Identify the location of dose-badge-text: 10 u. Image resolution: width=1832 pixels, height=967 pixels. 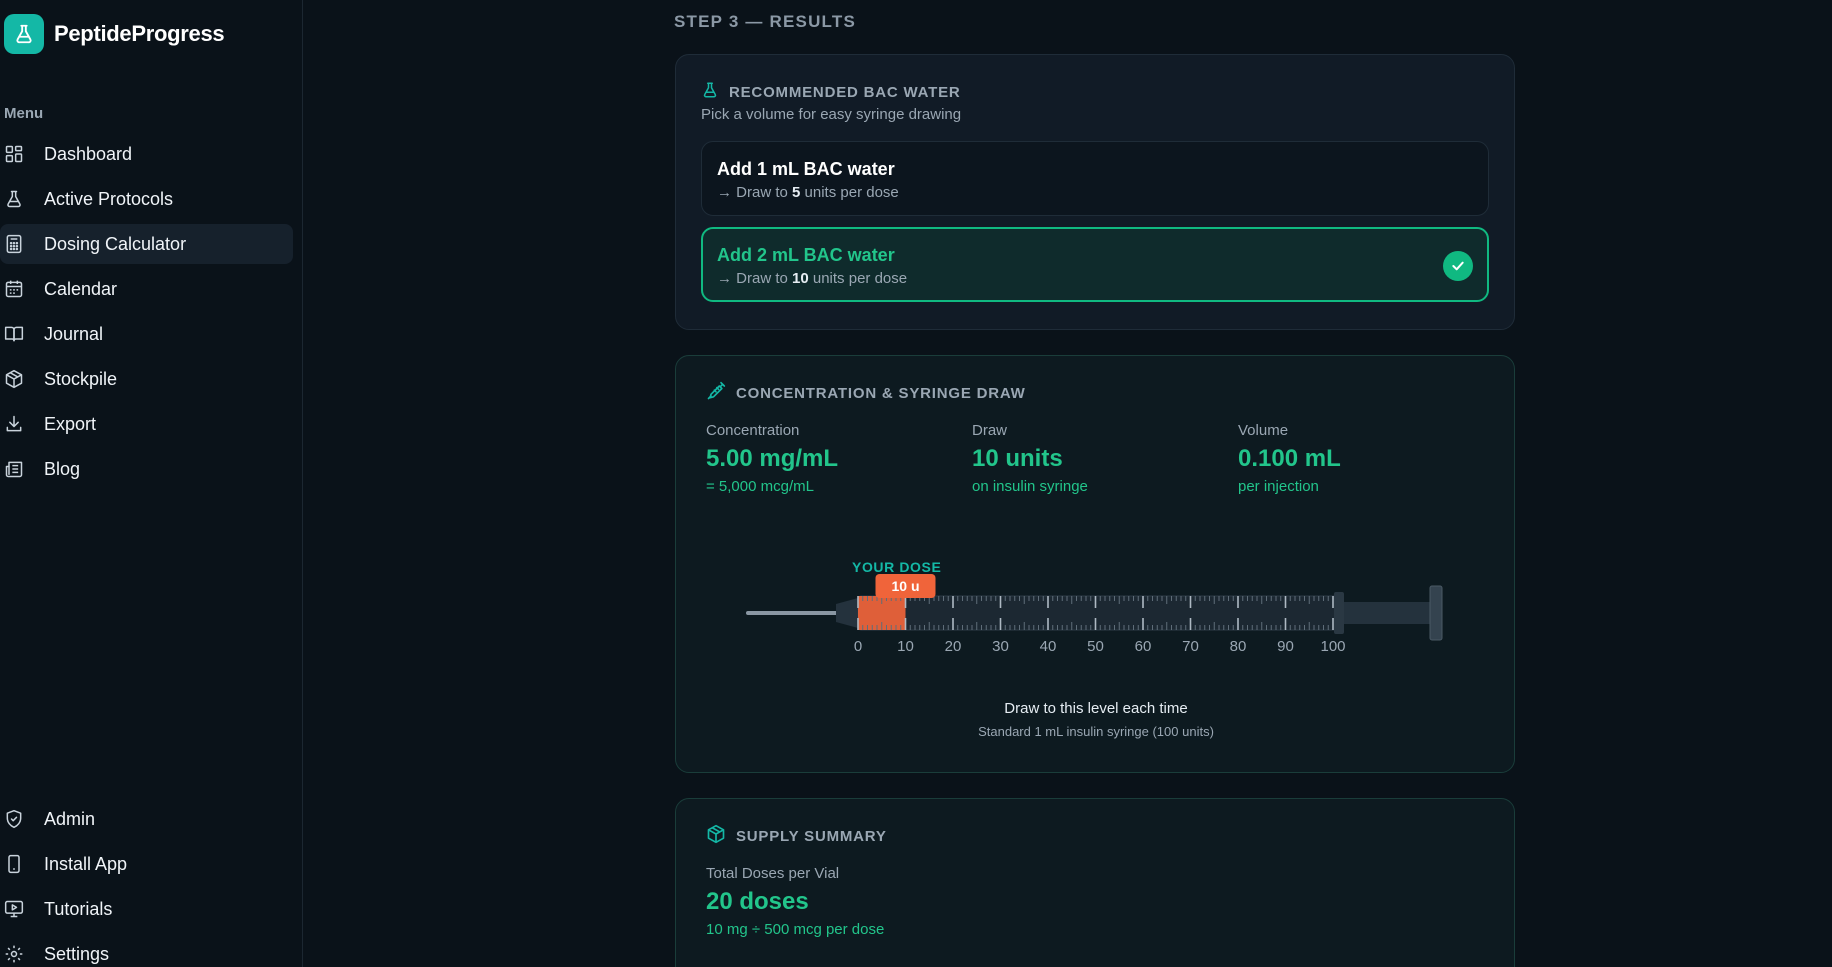
(905, 586).